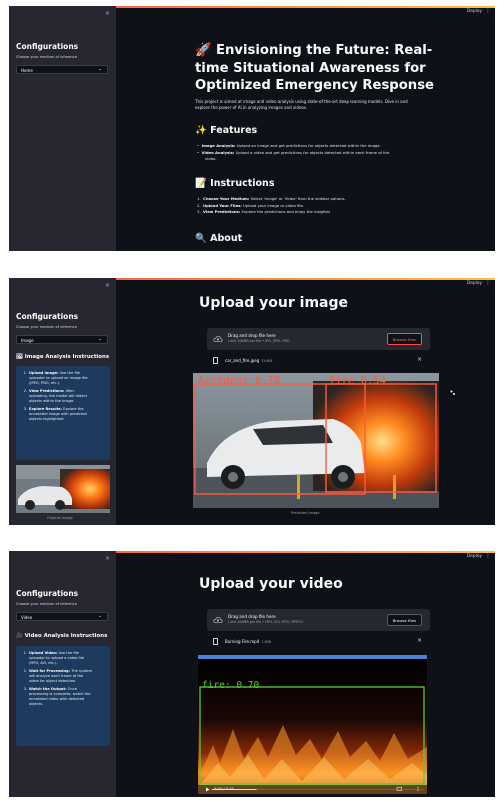 The height and width of the screenshot is (802, 504). Describe the element at coordinates (273, 303) in the screenshot. I see `page-title: Upload your image` at that location.